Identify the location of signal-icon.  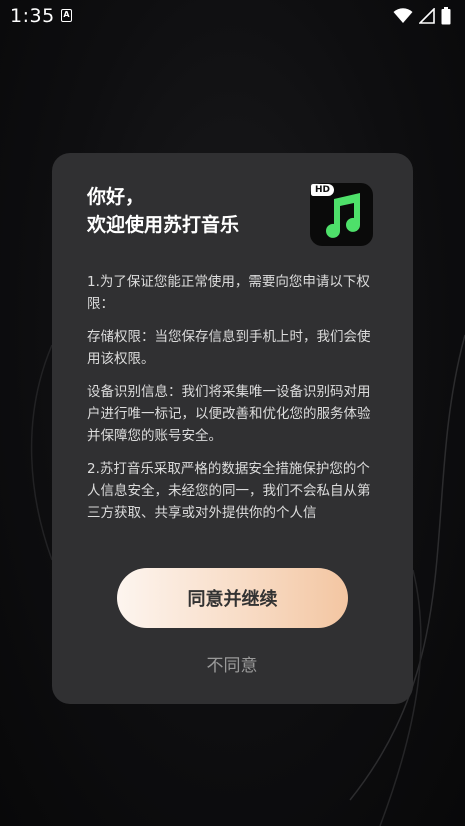
(427, 16).